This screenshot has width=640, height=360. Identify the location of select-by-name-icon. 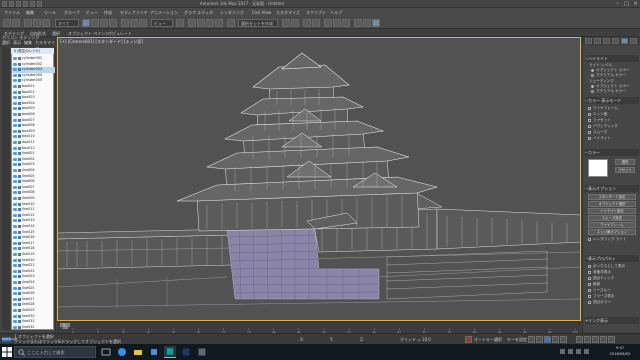
(95, 23).